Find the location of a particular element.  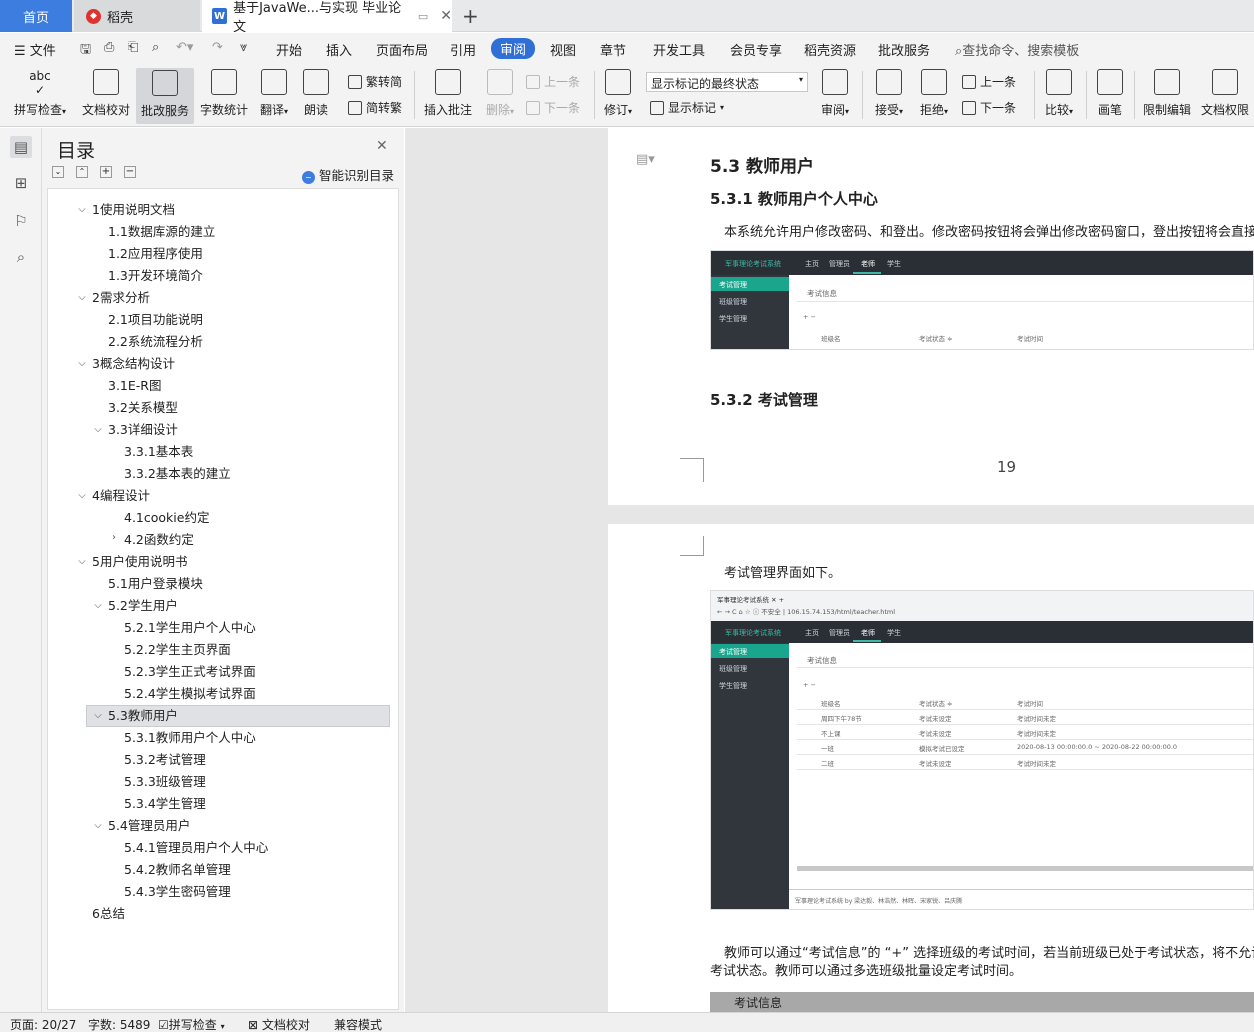

word-count-indicator: 字数: 5489 is located at coordinates (119, 1024).